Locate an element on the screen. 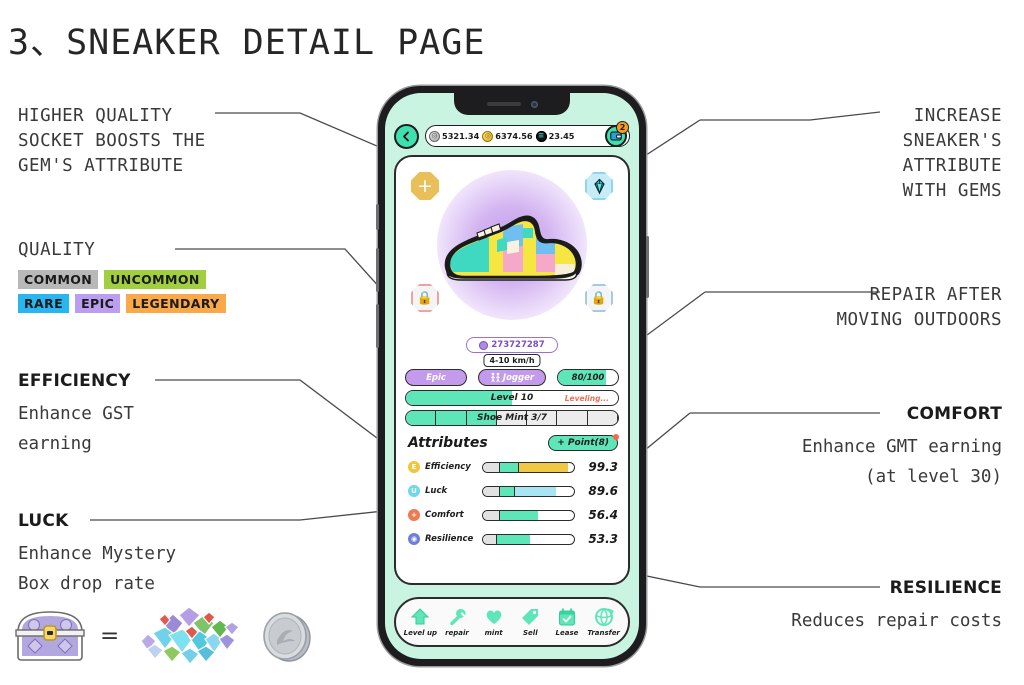 The width and height of the screenshot is (1024, 685). page-title: 3、SNEAKER DETAIL PAGE is located at coordinates (247, 43).